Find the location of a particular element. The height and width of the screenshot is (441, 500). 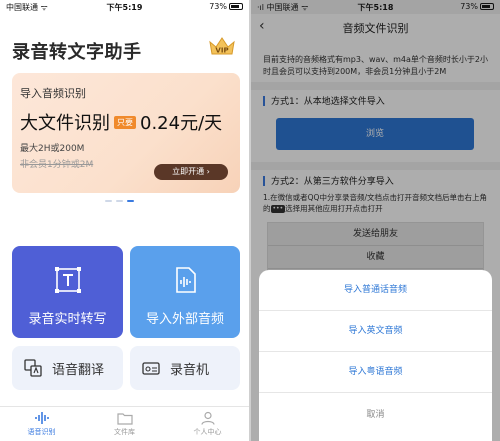

tab-voice-recognition: 语音识别 is located at coordinates (41, 424).